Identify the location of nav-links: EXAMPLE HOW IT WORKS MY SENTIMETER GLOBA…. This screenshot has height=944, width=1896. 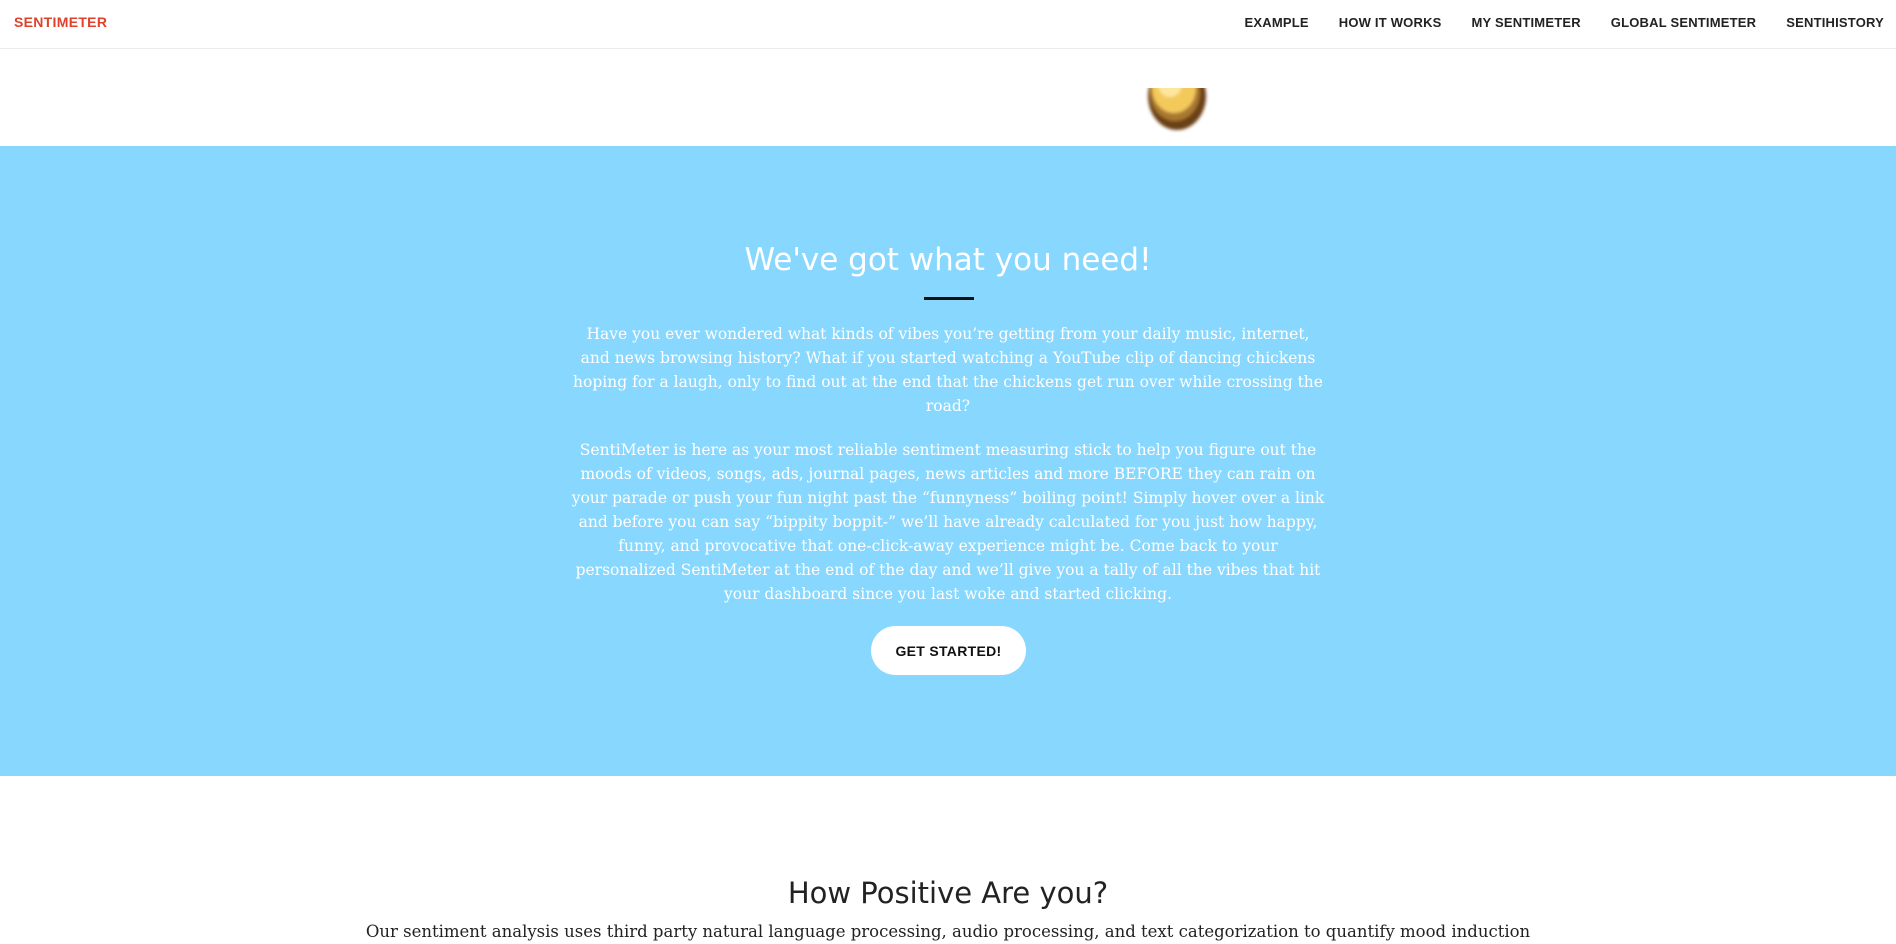
(1565, 22).